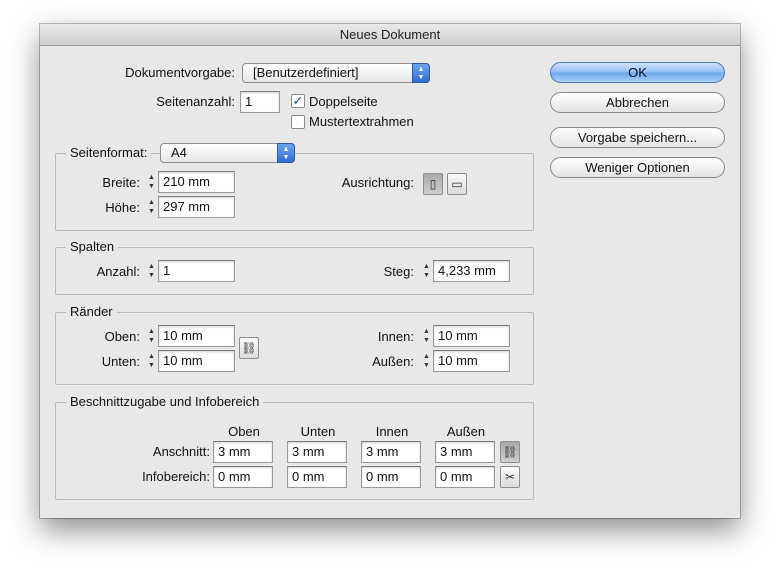 This screenshot has height=572, width=780. What do you see at coordinates (180, 72) in the screenshot?
I see `preset-label: Dokumentvorgabe:` at bounding box center [180, 72].